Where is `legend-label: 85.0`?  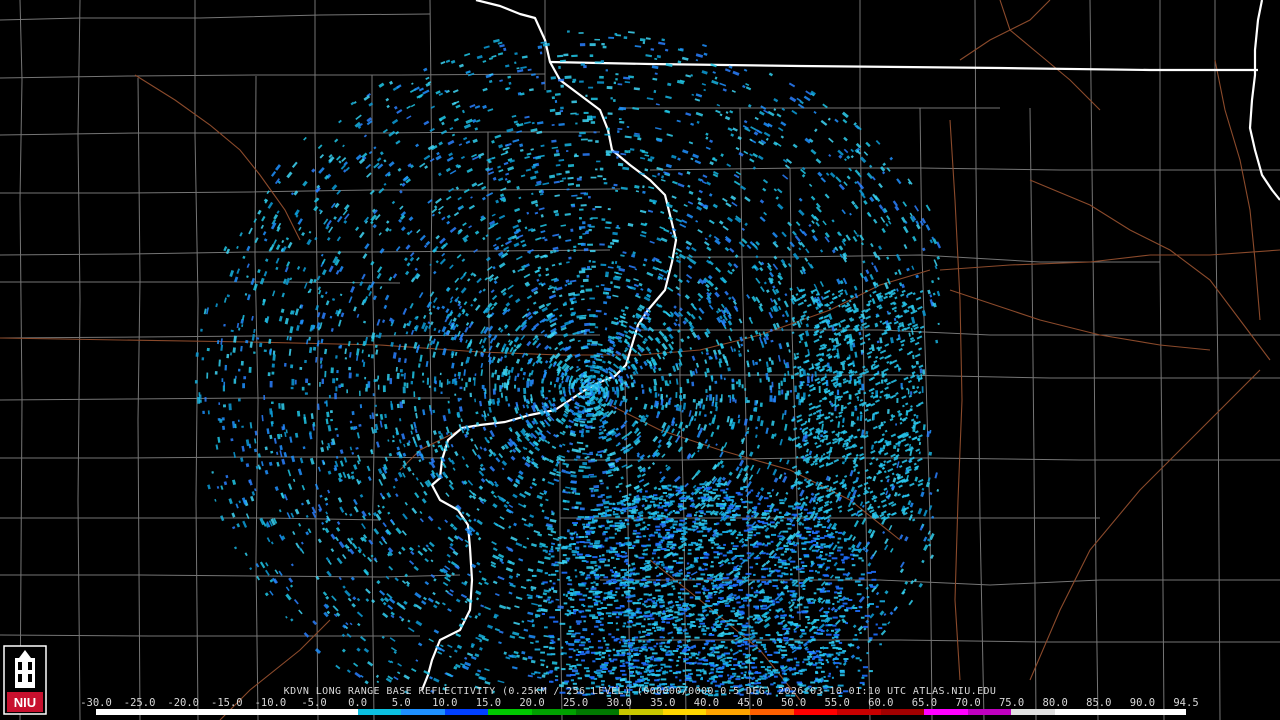
legend-label: 85.0 is located at coordinates (1099, 703).